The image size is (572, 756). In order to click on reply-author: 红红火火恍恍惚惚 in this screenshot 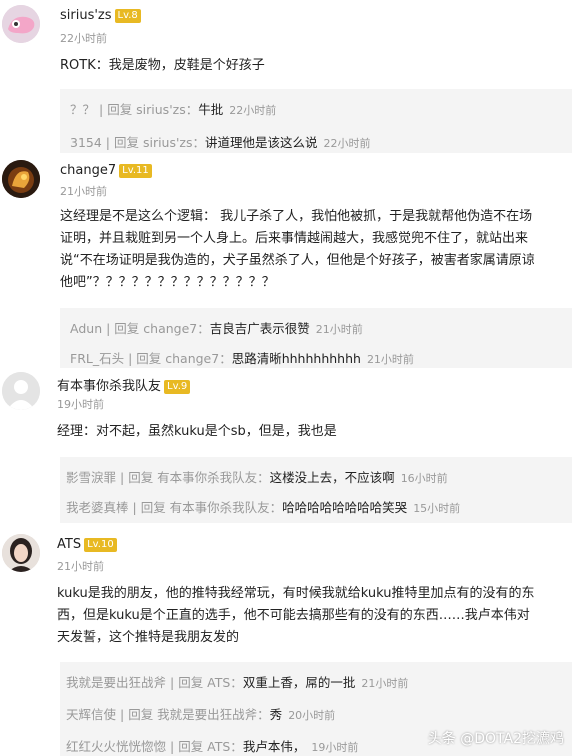, I will do `click(116, 746)`.